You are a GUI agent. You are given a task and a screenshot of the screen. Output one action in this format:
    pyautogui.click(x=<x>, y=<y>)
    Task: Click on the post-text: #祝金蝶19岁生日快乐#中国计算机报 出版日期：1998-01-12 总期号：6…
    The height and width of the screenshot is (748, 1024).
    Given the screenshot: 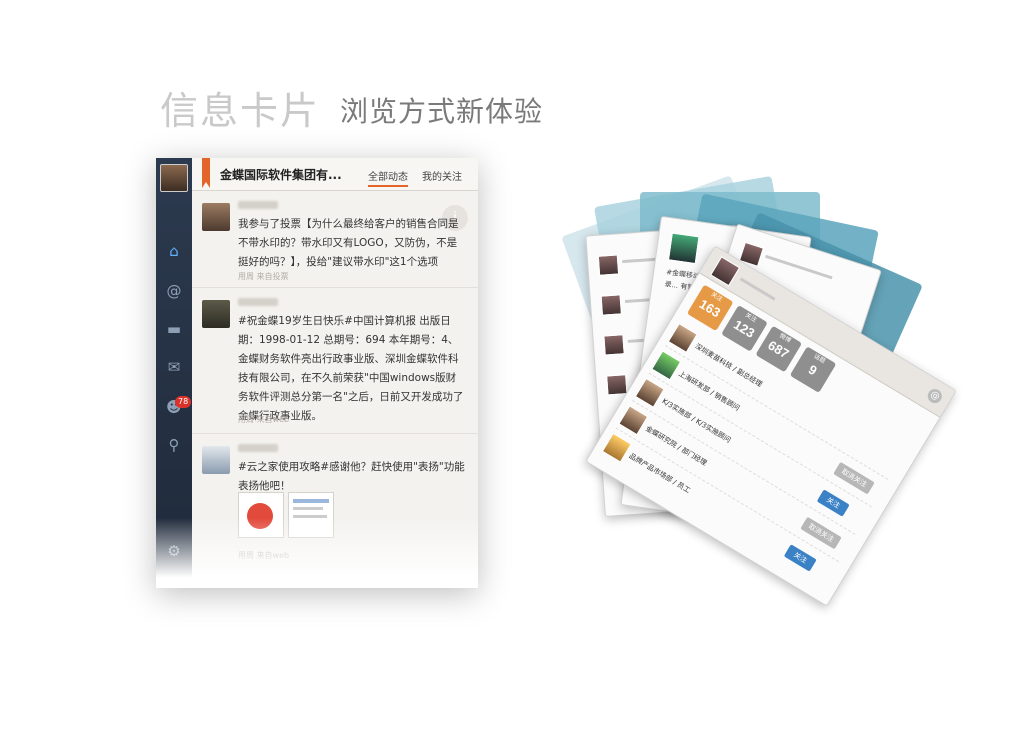 What is the action you would take?
    pyautogui.click(x=351, y=368)
    